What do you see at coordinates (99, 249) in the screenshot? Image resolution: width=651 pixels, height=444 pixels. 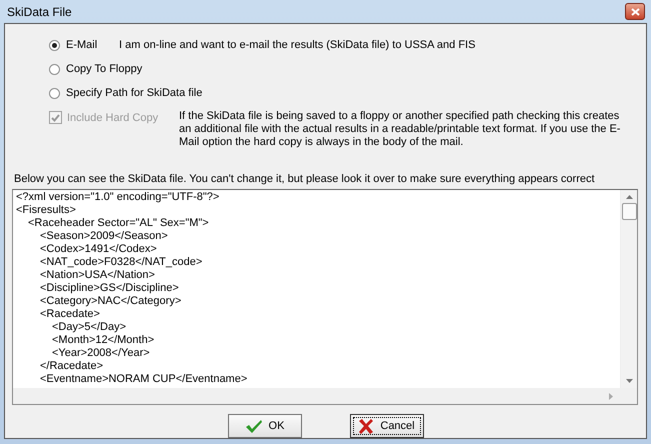 I see `code-line: <Codex>1491</Codex>` at bounding box center [99, 249].